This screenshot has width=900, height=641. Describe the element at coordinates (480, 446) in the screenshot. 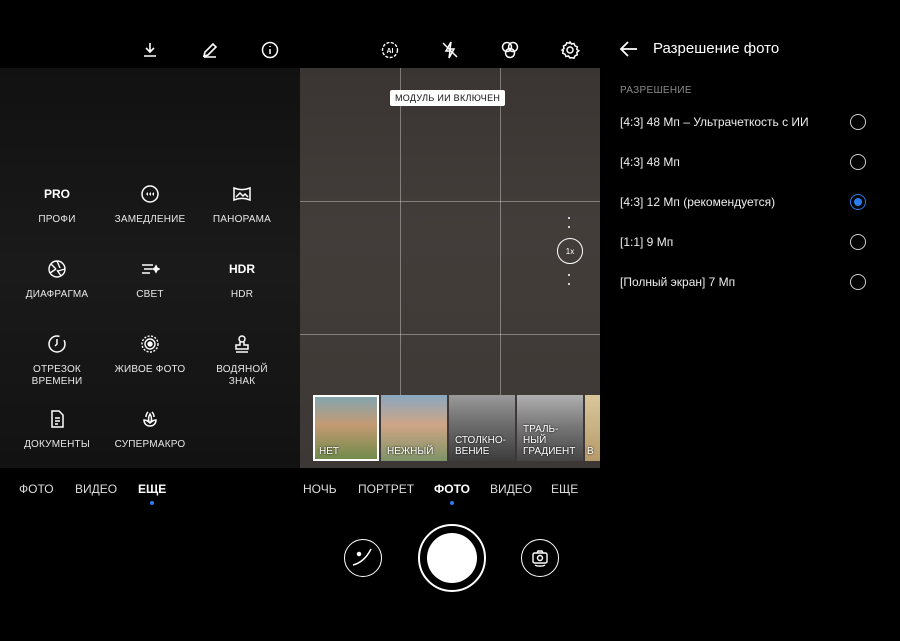

I see `filter-label: СТОЛКНО- ВЕНИЕ` at that location.